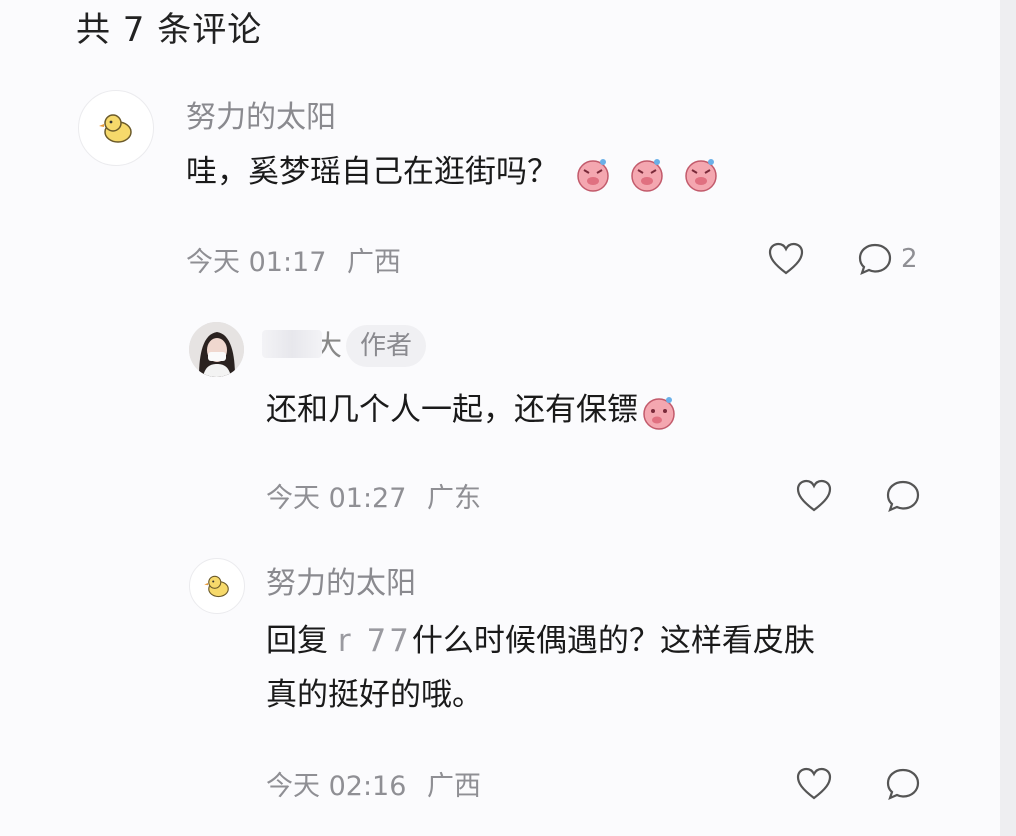  I want to click on reply-count: 2, so click(909, 259).